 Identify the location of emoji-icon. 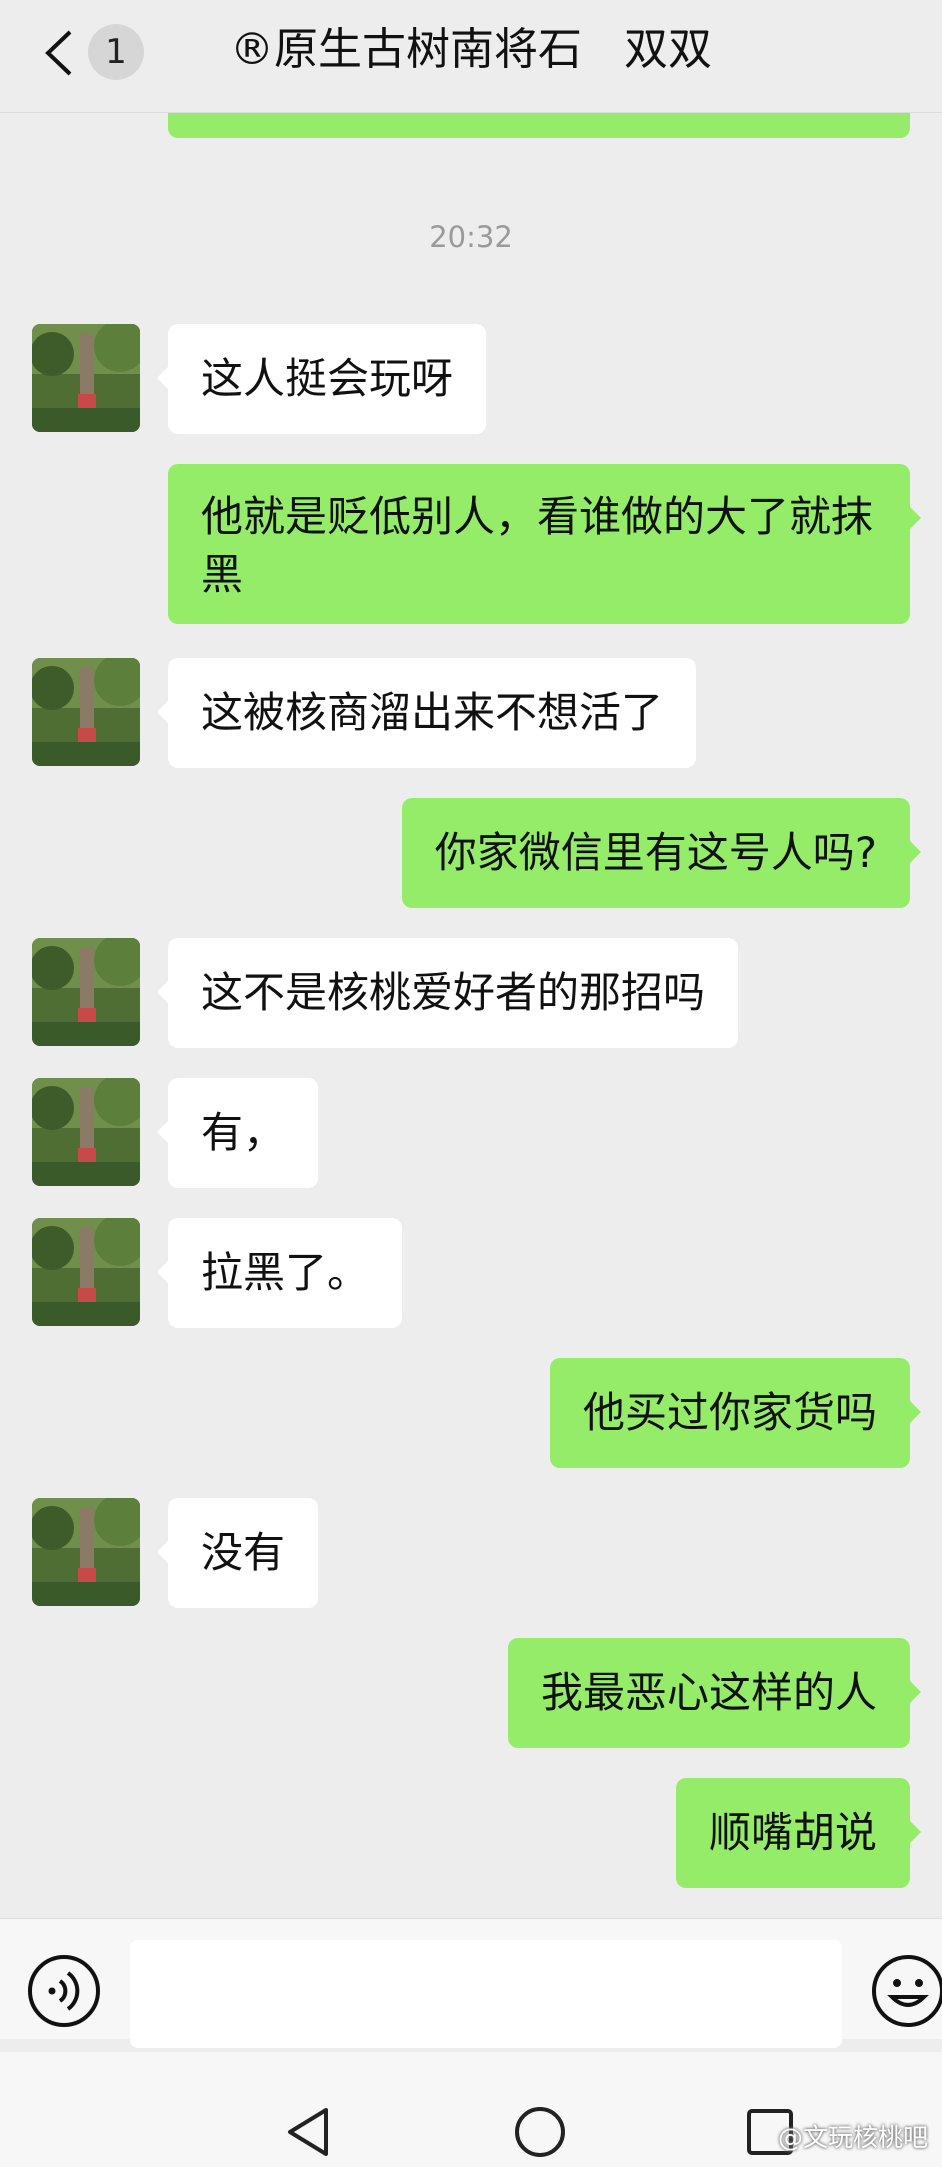
(907, 1991).